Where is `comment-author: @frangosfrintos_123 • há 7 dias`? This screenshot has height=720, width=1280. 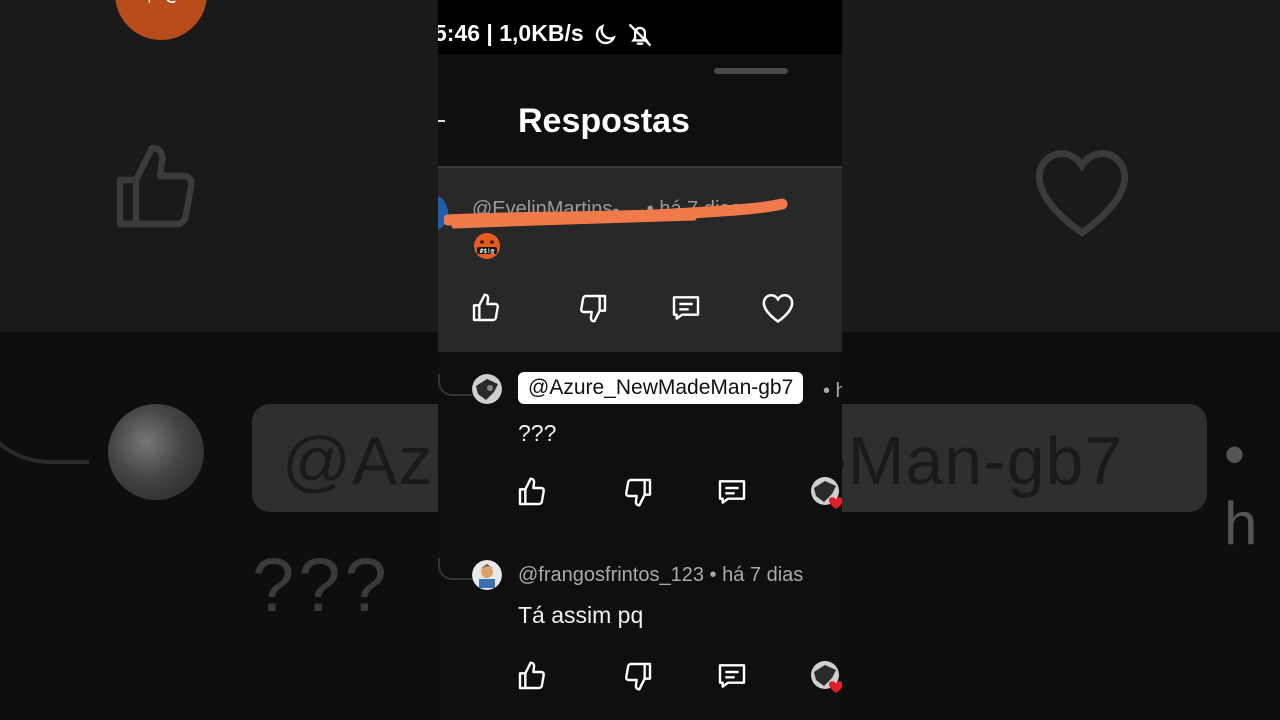 comment-author: @frangosfrintos_123 • há 7 dias is located at coordinates (660, 575).